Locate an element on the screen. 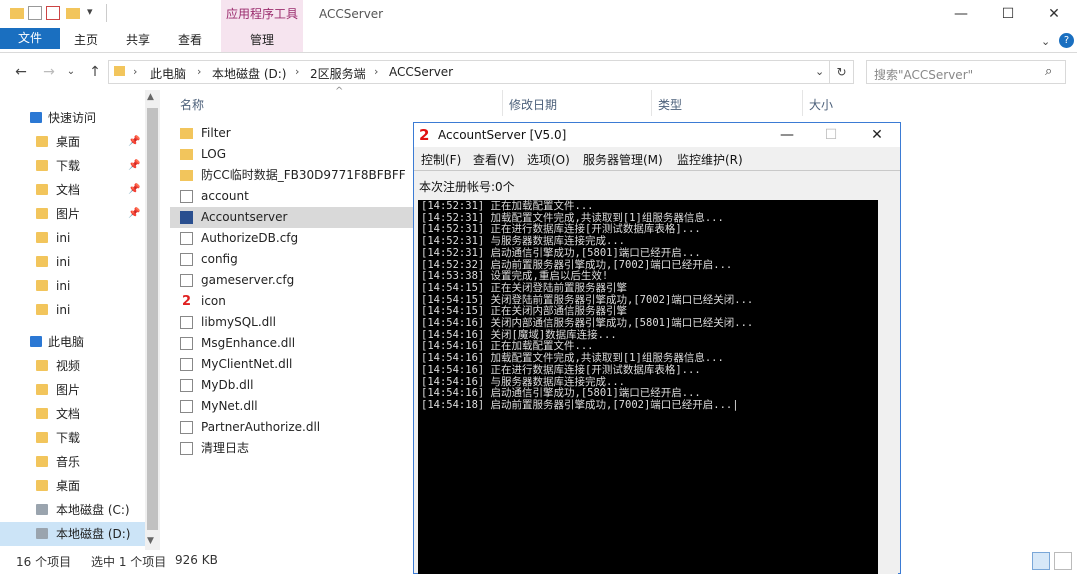  file-name: 清理日志 is located at coordinates (225, 448).